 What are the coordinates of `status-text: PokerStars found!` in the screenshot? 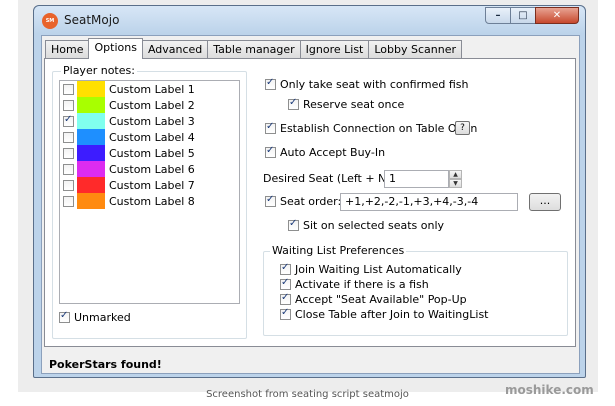 It's located at (105, 364).